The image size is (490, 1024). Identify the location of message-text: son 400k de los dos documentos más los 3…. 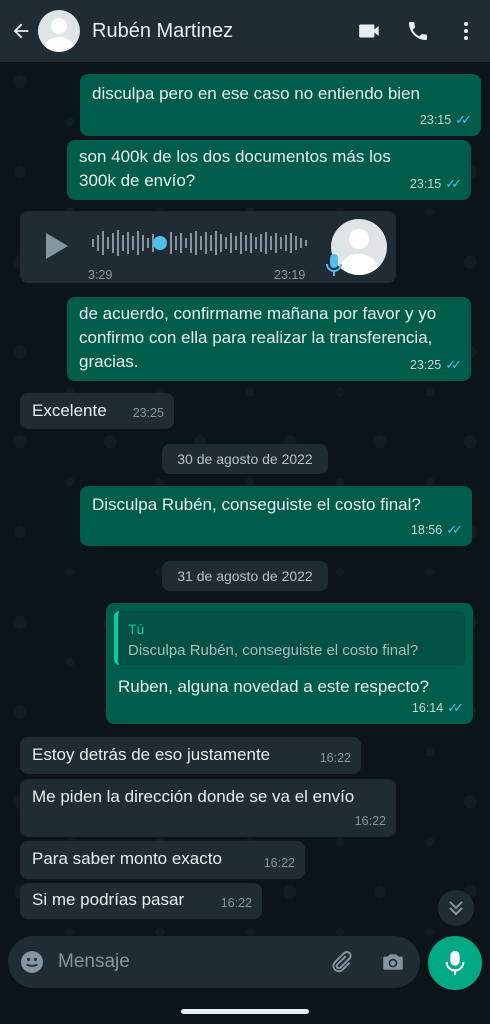
(235, 168).